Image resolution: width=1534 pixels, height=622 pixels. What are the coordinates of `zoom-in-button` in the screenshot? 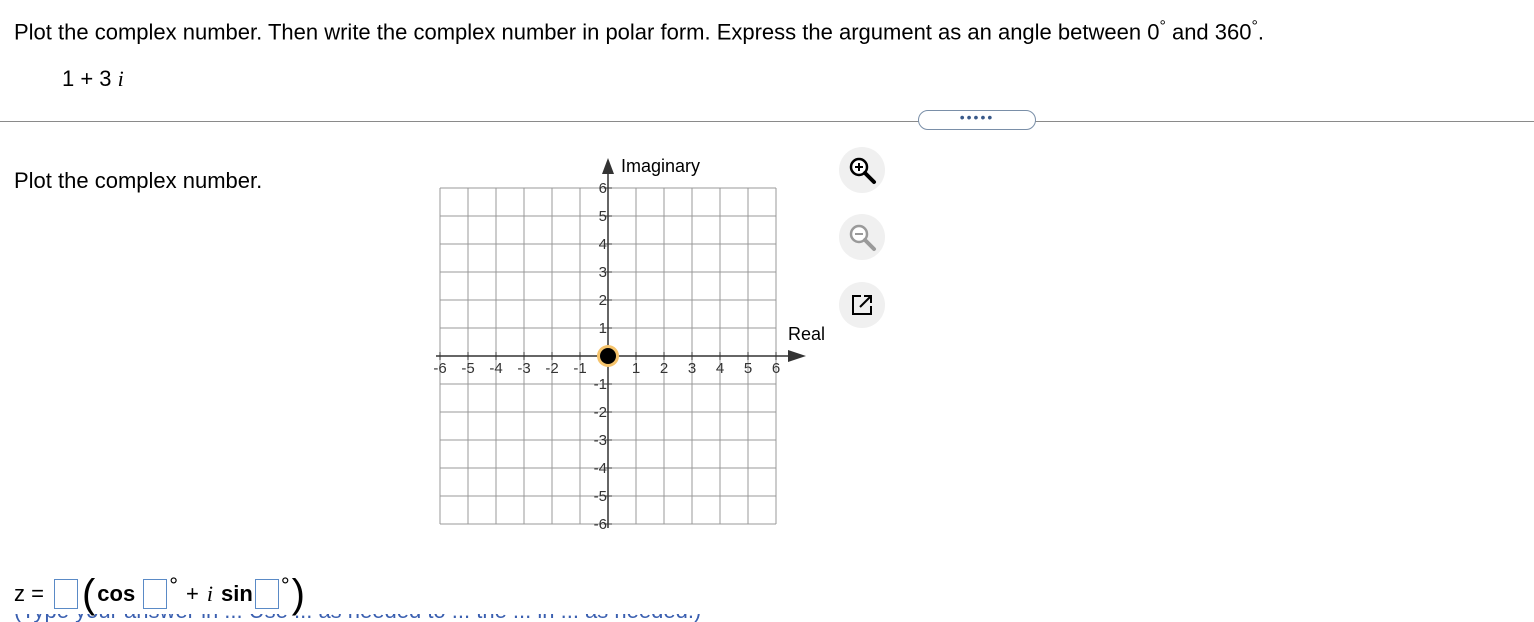 It's located at (862, 170).